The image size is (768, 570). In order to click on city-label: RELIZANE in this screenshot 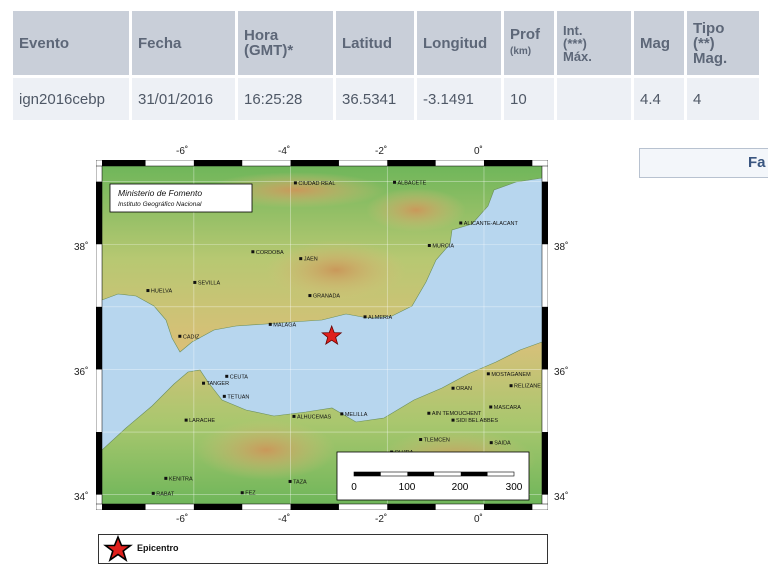, I will do `click(527, 387)`.